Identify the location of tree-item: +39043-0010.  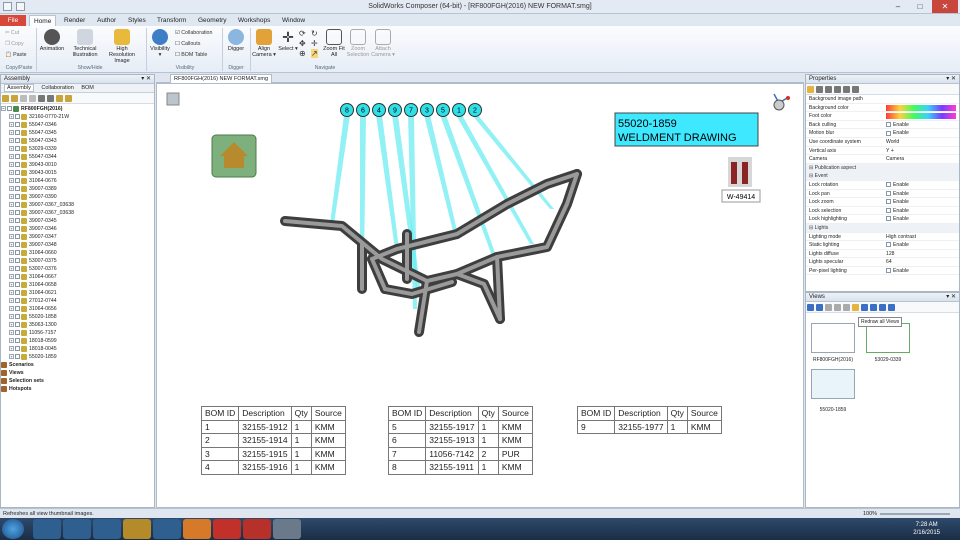
(77, 165).